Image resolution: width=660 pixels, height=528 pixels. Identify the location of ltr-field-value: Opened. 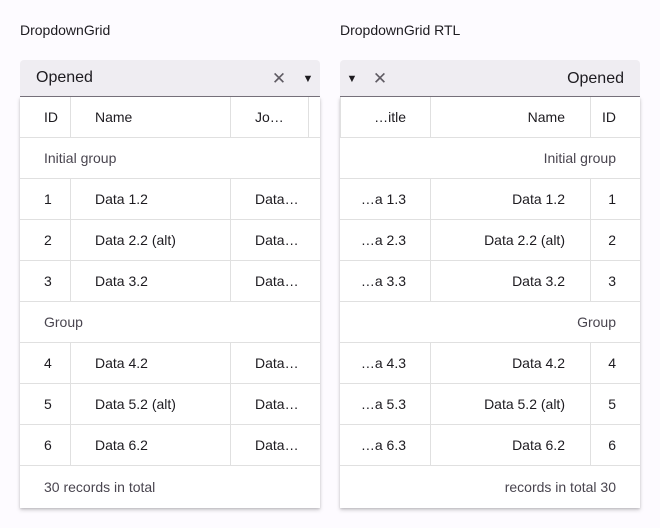
(64, 77).